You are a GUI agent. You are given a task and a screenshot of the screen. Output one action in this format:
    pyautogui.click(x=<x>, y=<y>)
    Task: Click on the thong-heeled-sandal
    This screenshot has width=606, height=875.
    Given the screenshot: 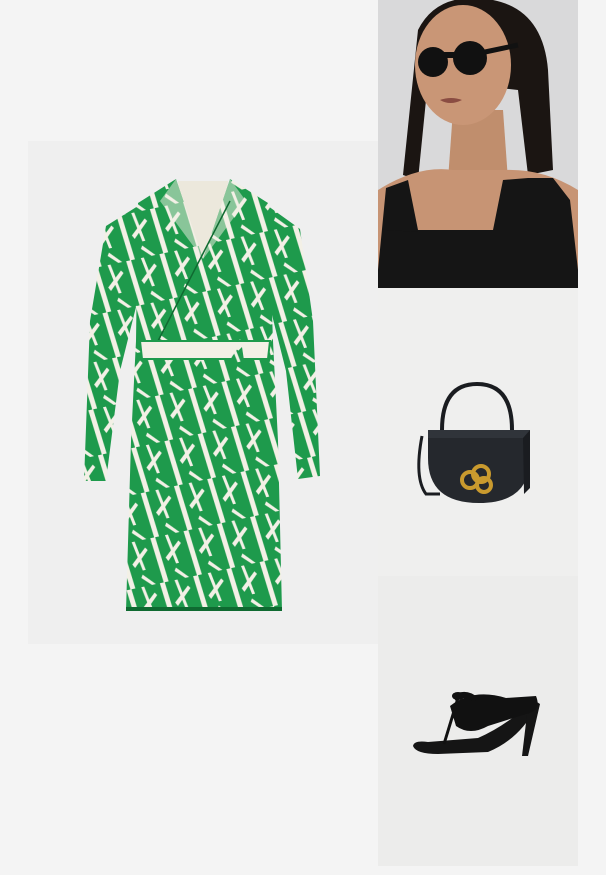 What is the action you would take?
    pyautogui.click(x=478, y=721)
    